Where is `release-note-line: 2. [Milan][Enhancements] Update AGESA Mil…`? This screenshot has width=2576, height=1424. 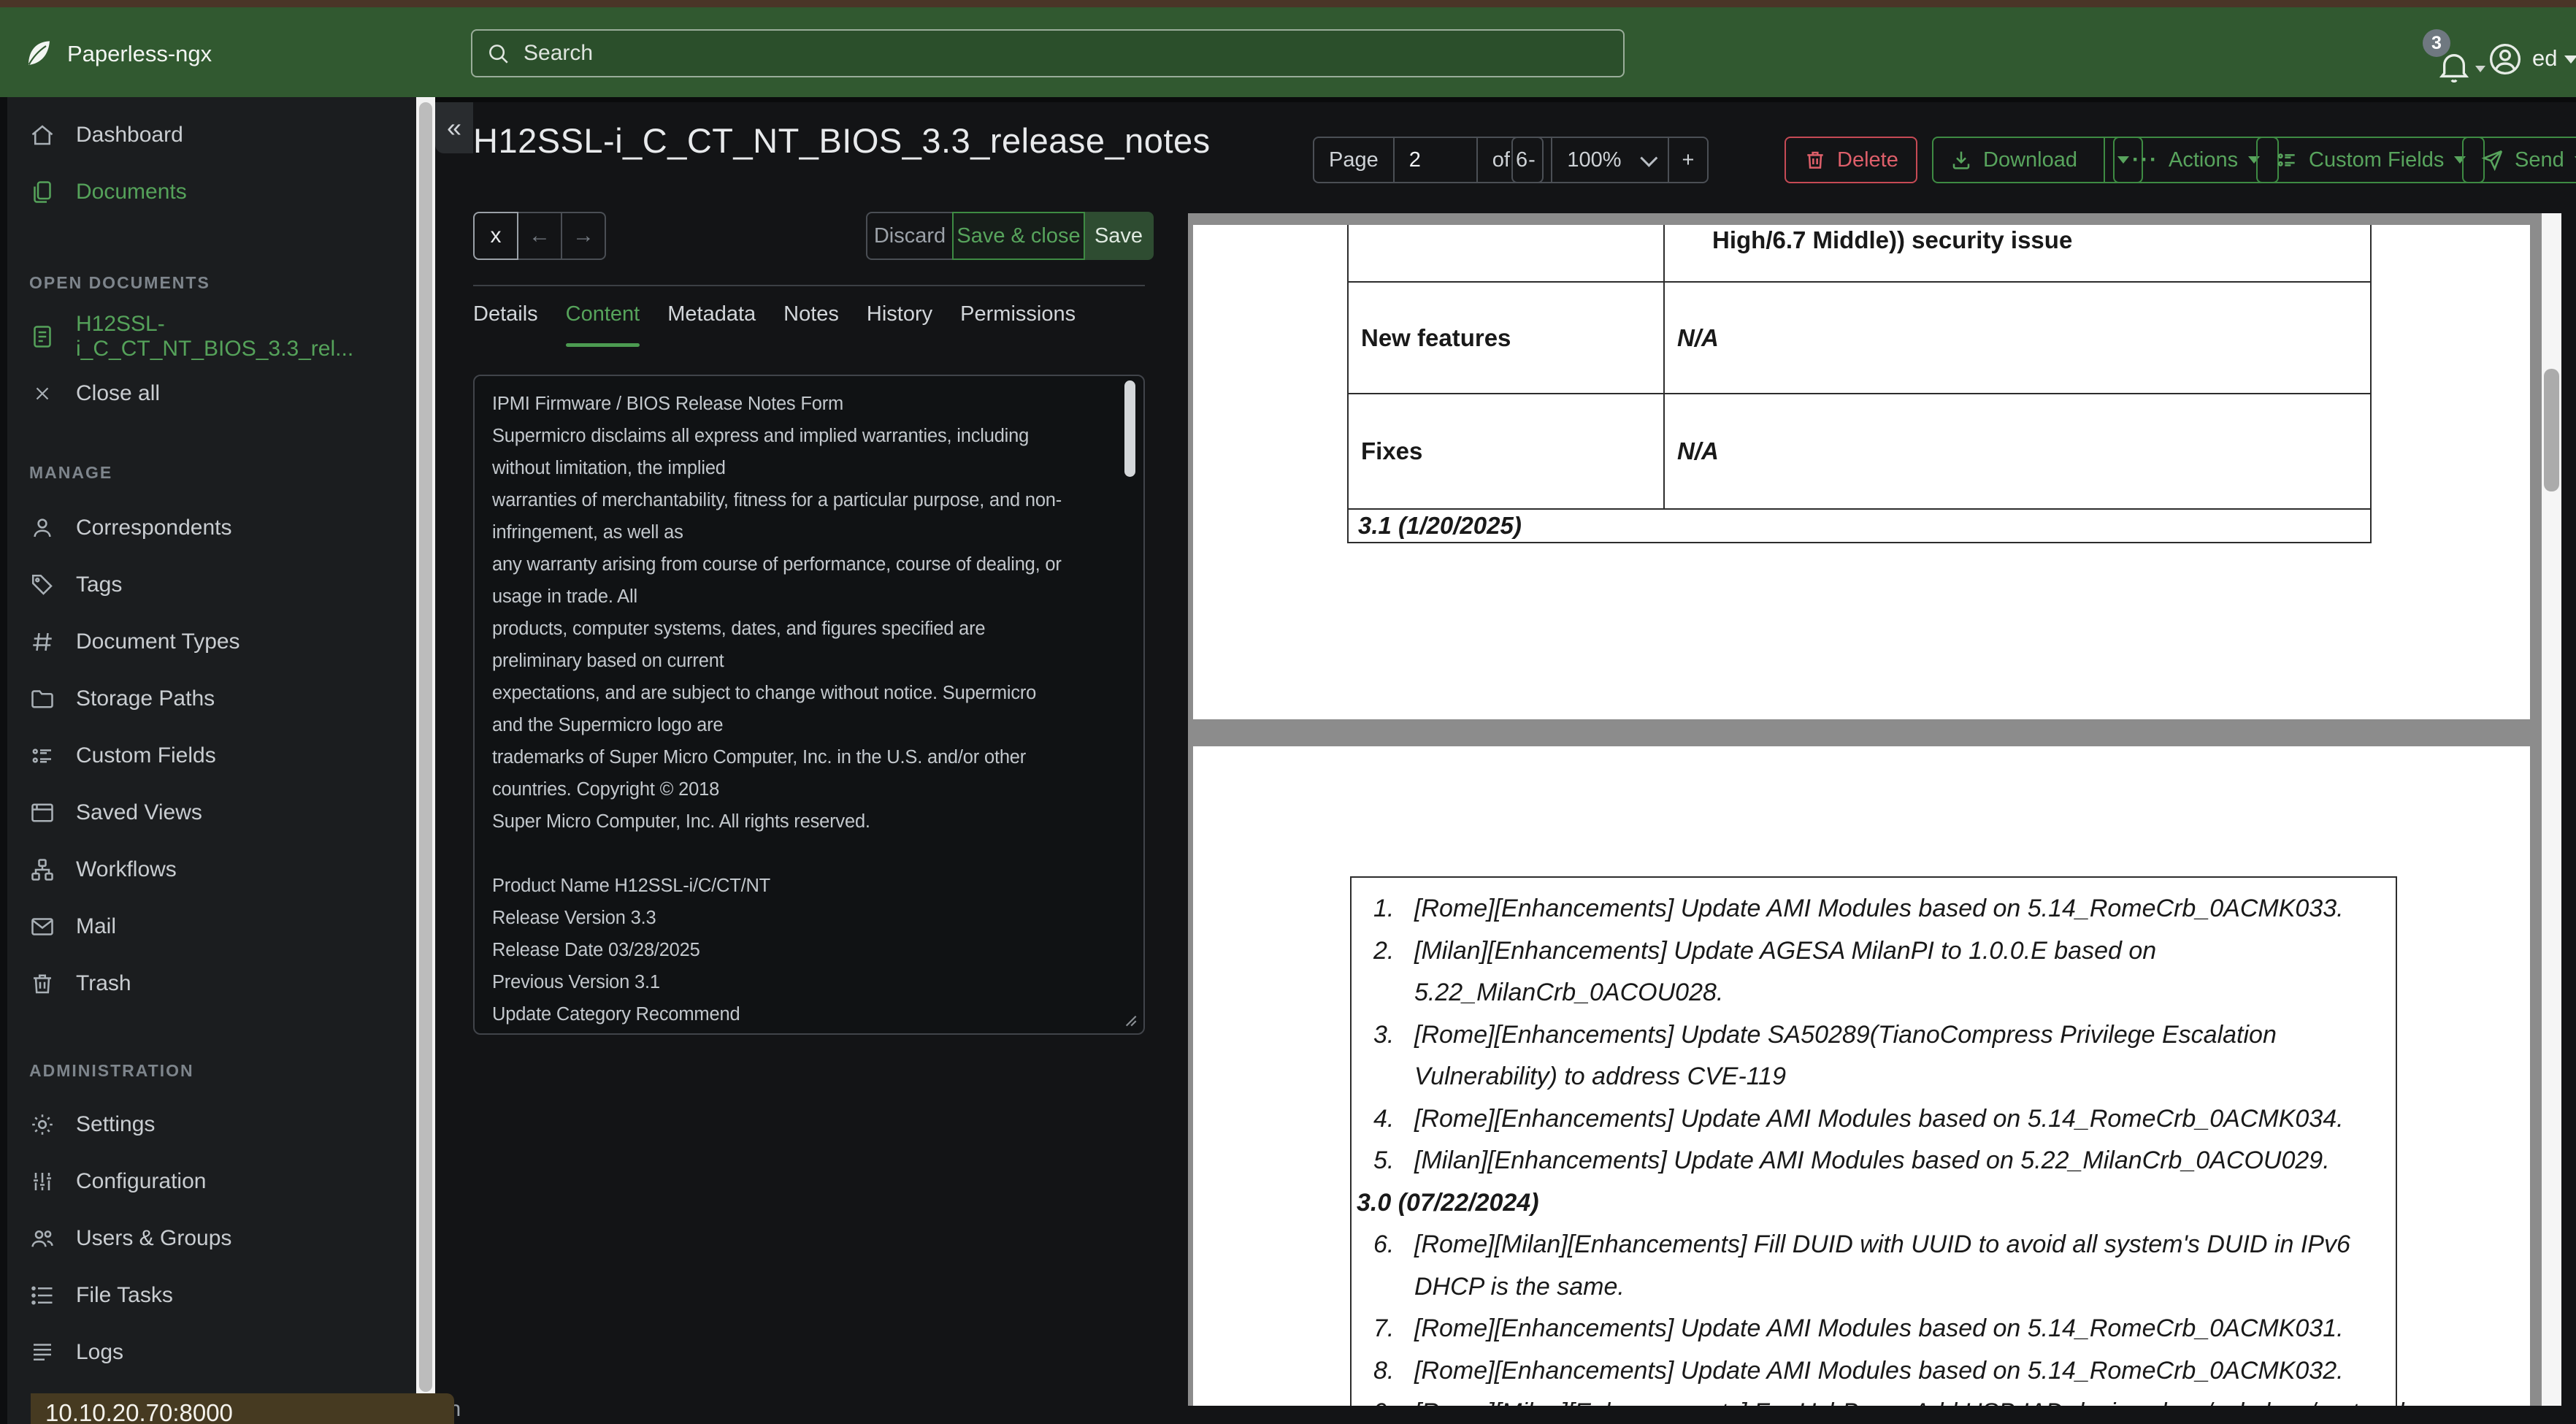
release-note-line: 2. [Milan][Enhancements] Update AGESA Mil… is located at coordinates (1765, 951).